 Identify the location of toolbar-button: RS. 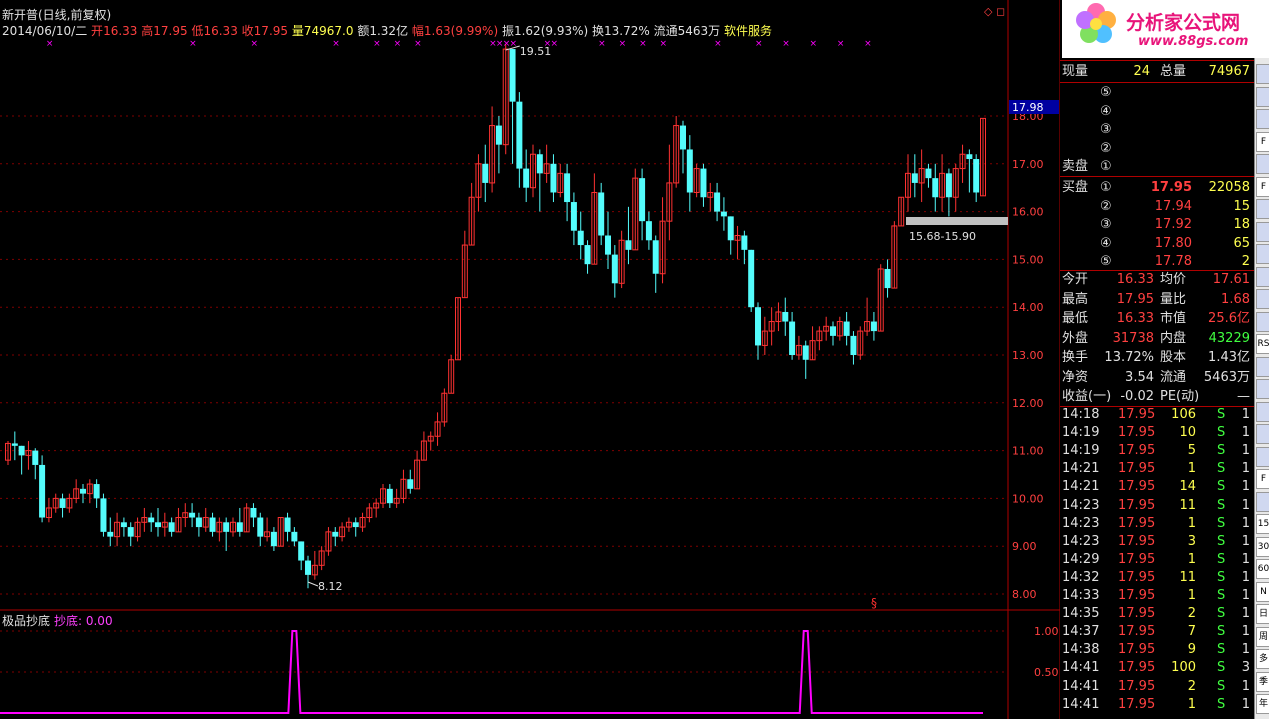
(1262, 344).